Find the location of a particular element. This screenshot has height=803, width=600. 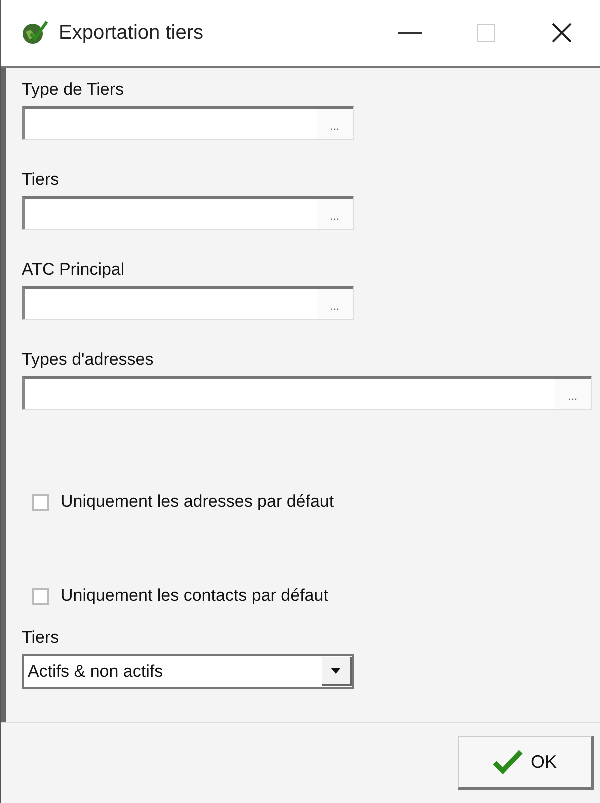

checkmark-icon is located at coordinates (507, 762).